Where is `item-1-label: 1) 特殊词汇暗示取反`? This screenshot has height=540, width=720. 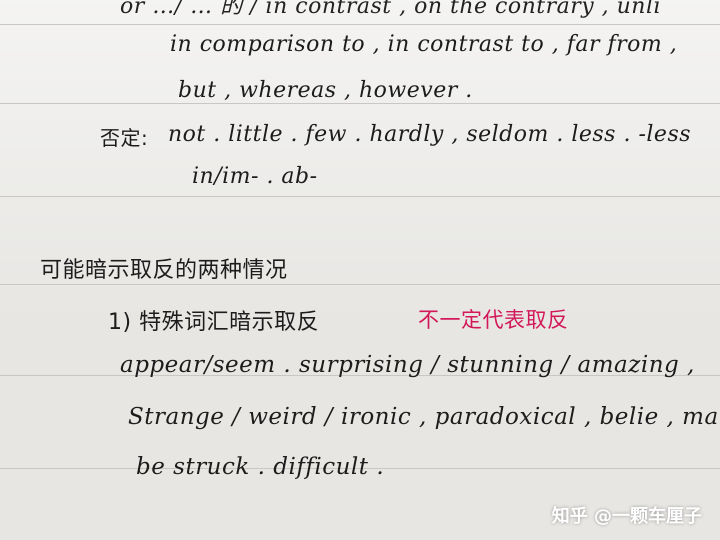 item-1-label: 1) 特殊词汇暗示取反 is located at coordinates (214, 322).